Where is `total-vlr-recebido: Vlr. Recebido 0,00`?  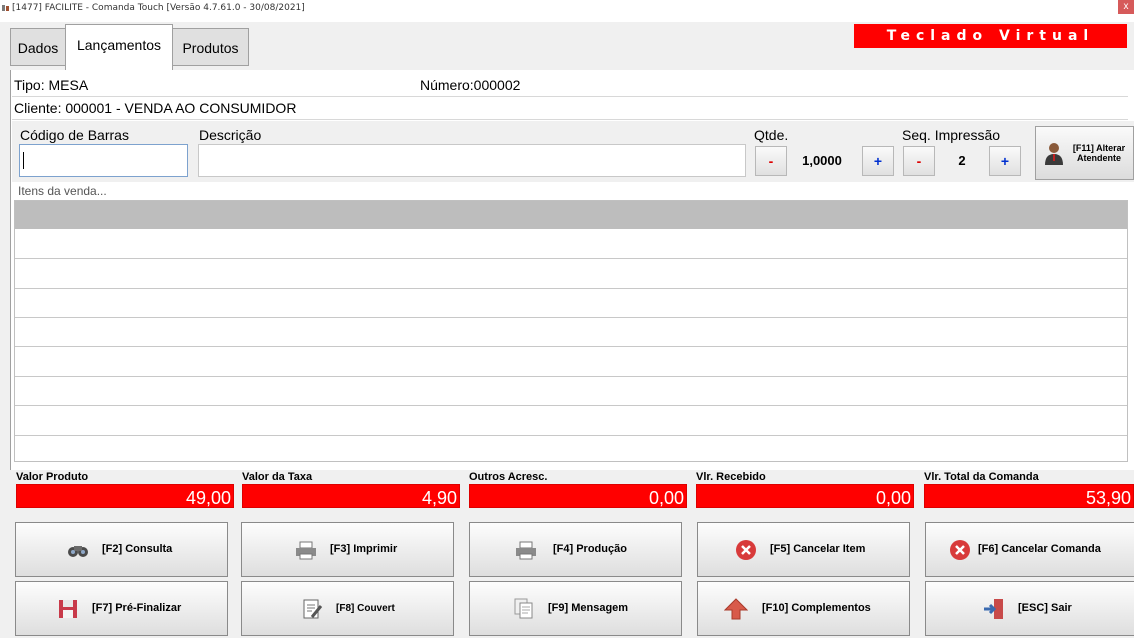 total-vlr-recebido: Vlr. Recebido 0,00 is located at coordinates (805, 489).